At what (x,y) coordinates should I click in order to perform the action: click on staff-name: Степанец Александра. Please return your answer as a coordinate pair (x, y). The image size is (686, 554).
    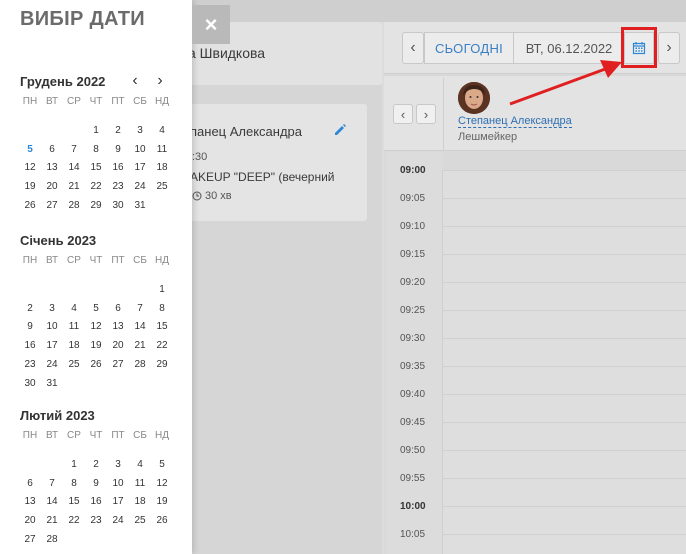
    Looking at the image, I should click on (515, 121).